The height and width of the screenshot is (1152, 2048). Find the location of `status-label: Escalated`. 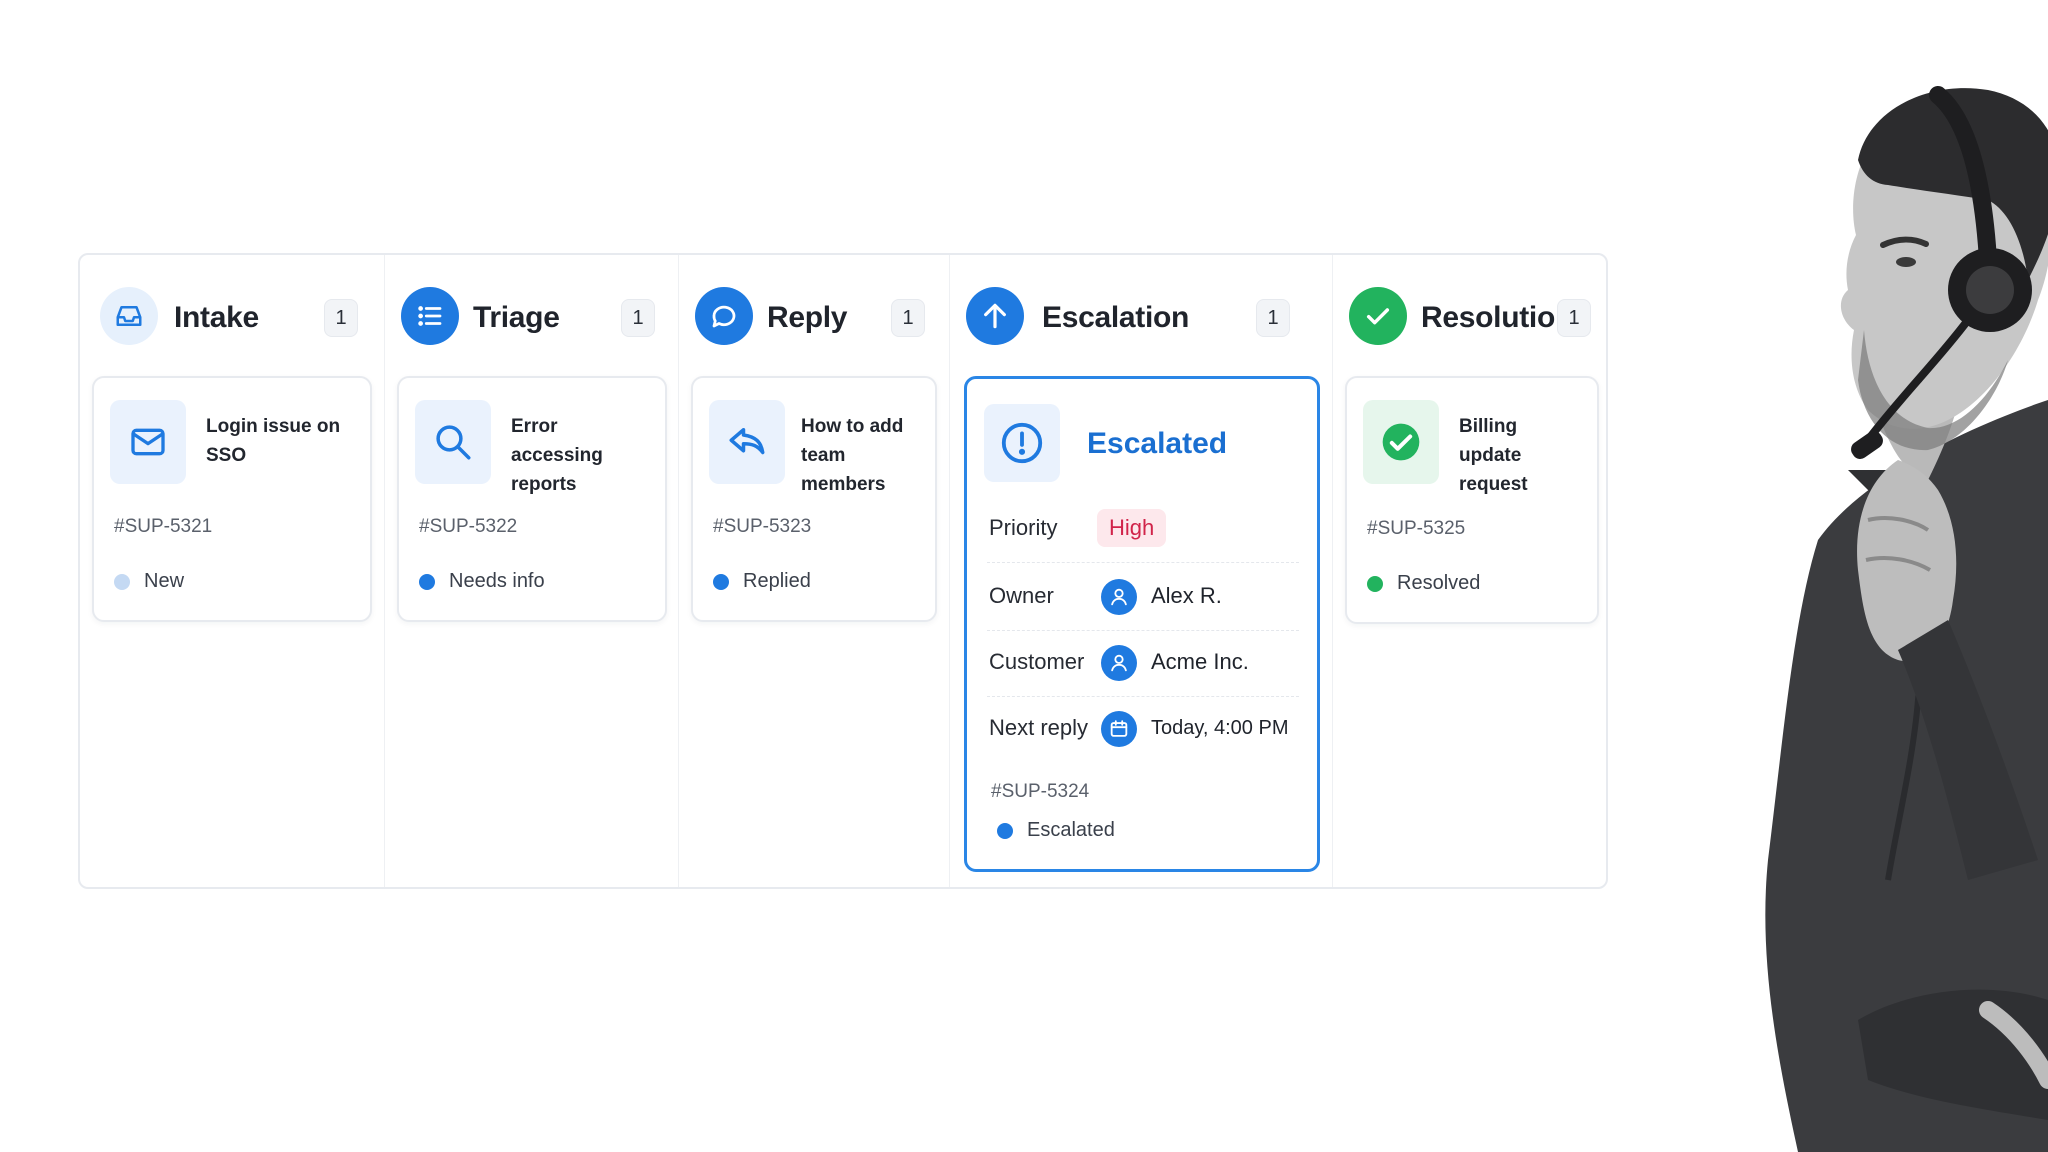

status-label: Escalated is located at coordinates (1071, 830).